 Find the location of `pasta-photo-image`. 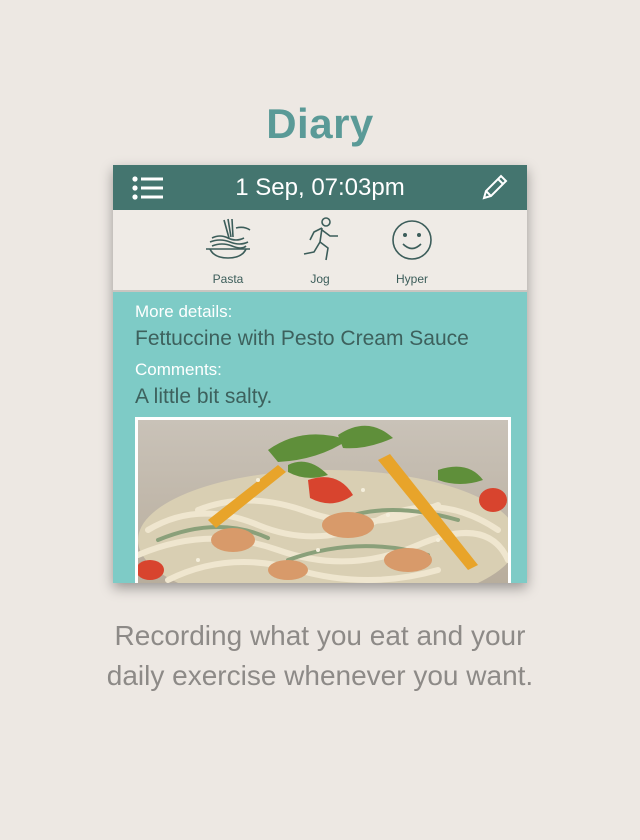

pasta-photo-image is located at coordinates (323, 501).